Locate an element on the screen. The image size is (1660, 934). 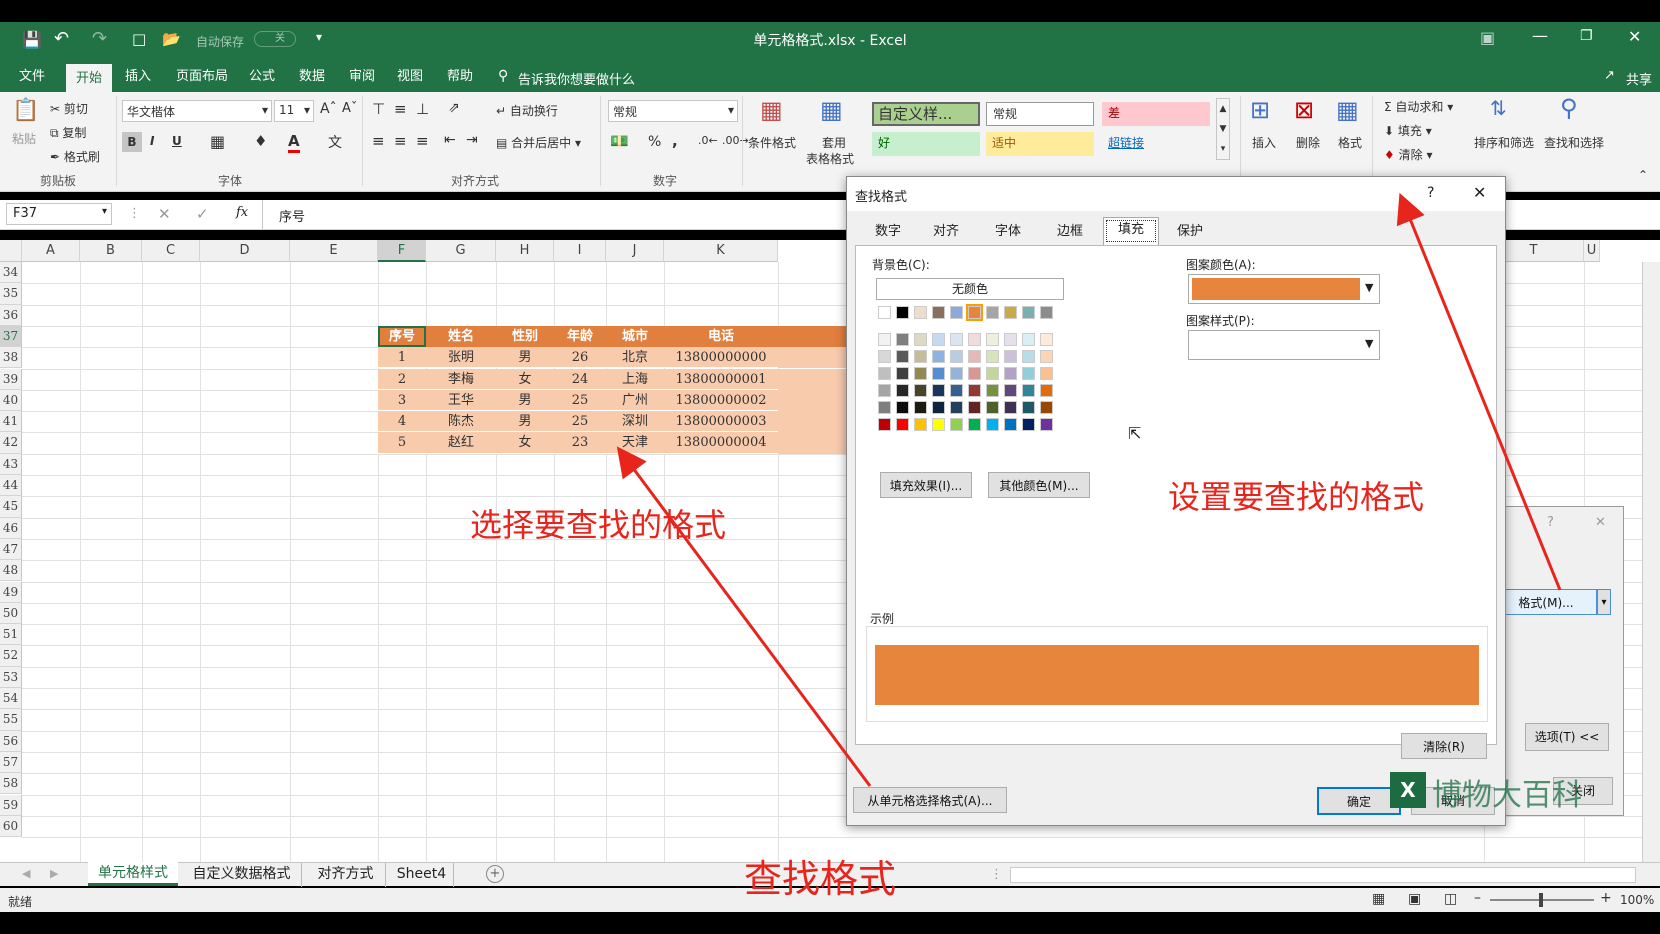
arrow-to-dialog is located at coordinates (1479, 391).